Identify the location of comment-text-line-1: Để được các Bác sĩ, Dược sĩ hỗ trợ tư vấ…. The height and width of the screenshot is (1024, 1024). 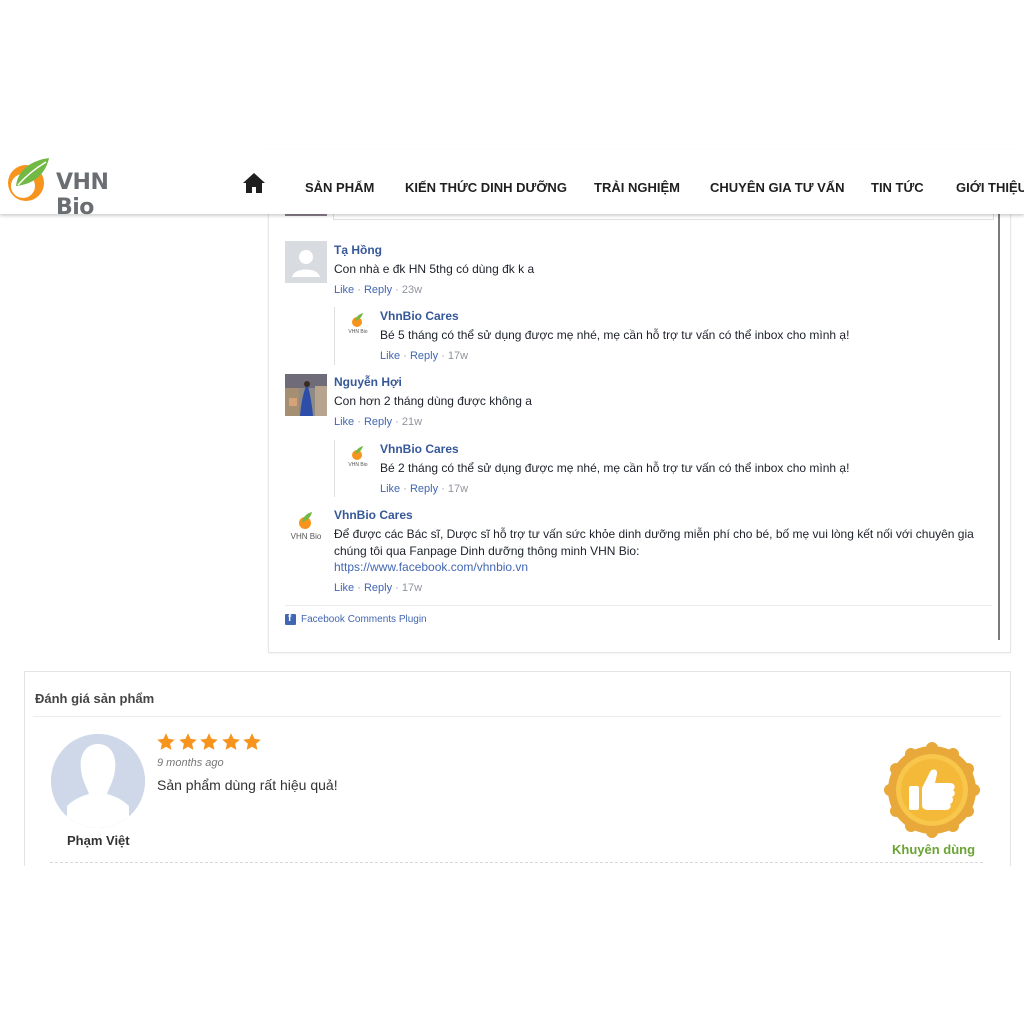
(654, 534).